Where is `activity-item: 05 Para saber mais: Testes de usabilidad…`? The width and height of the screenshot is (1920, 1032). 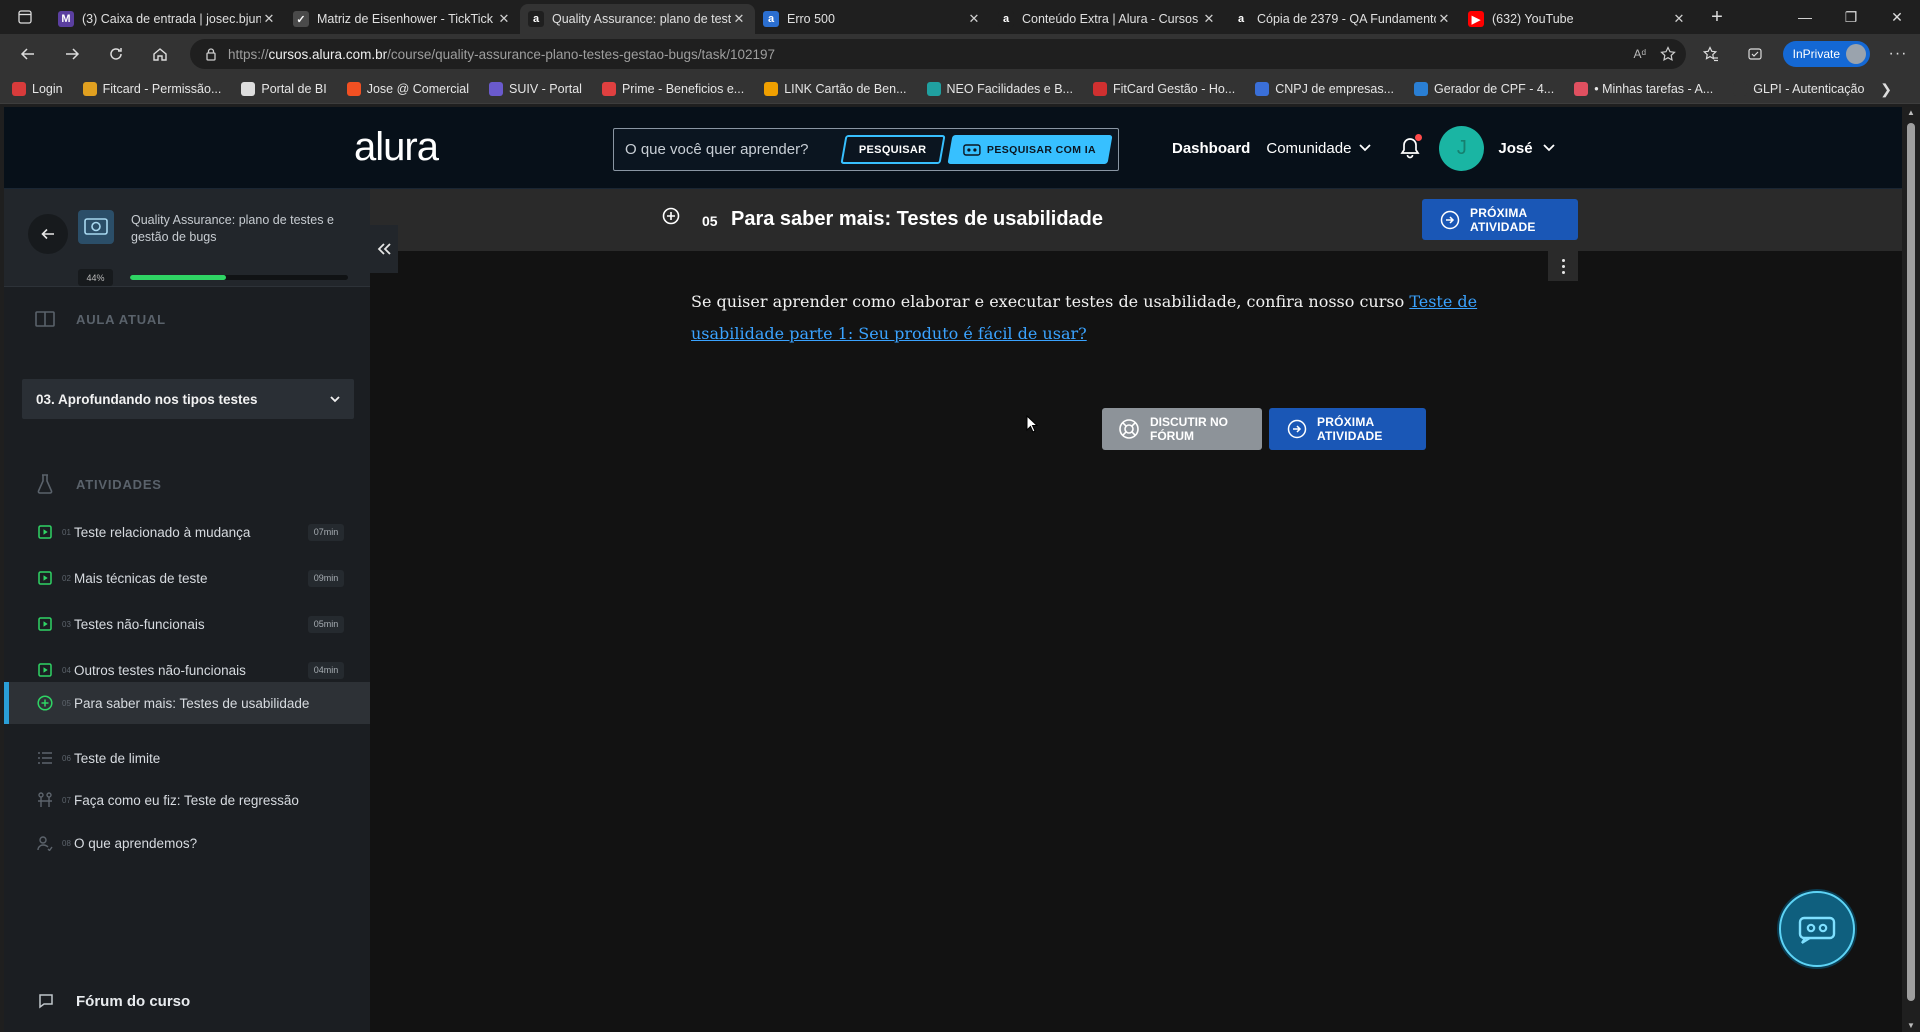 activity-item: 05 Para saber mais: Testes de usabilidad… is located at coordinates (187, 703).